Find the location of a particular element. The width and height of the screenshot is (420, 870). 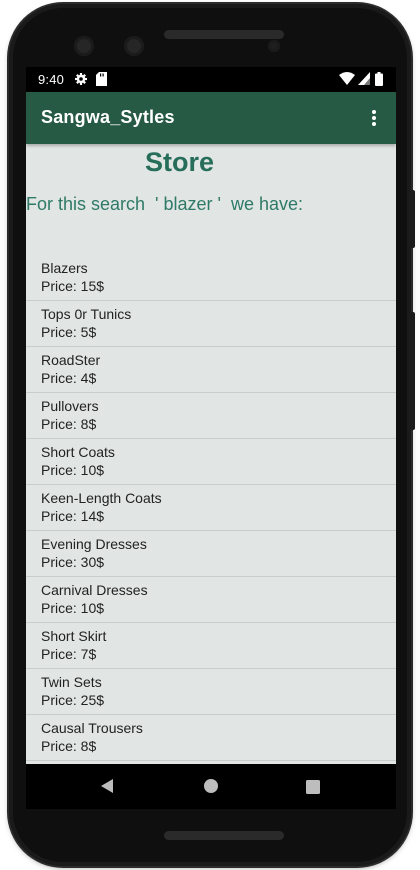

product-price: Price: 5$ is located at coordinates (69, 332).